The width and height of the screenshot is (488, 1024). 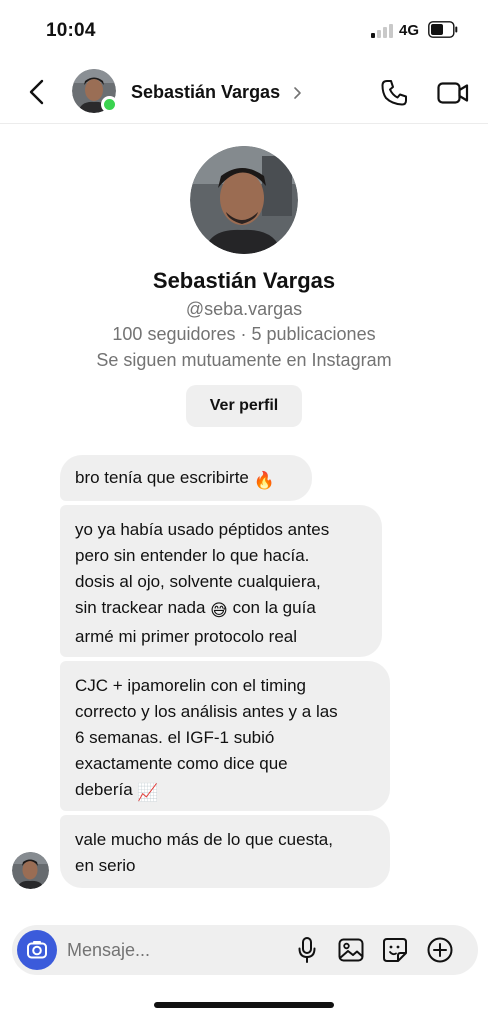 I want to click on chart-increasing-emoji: 📈, so click(x=148, y=792).